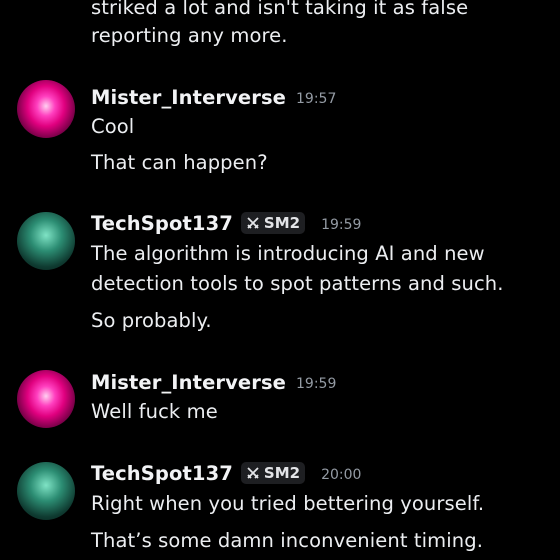  Describe the element at coordinates (341, 474) in the screenshot. I see `timestamp: 20:00` at that location.